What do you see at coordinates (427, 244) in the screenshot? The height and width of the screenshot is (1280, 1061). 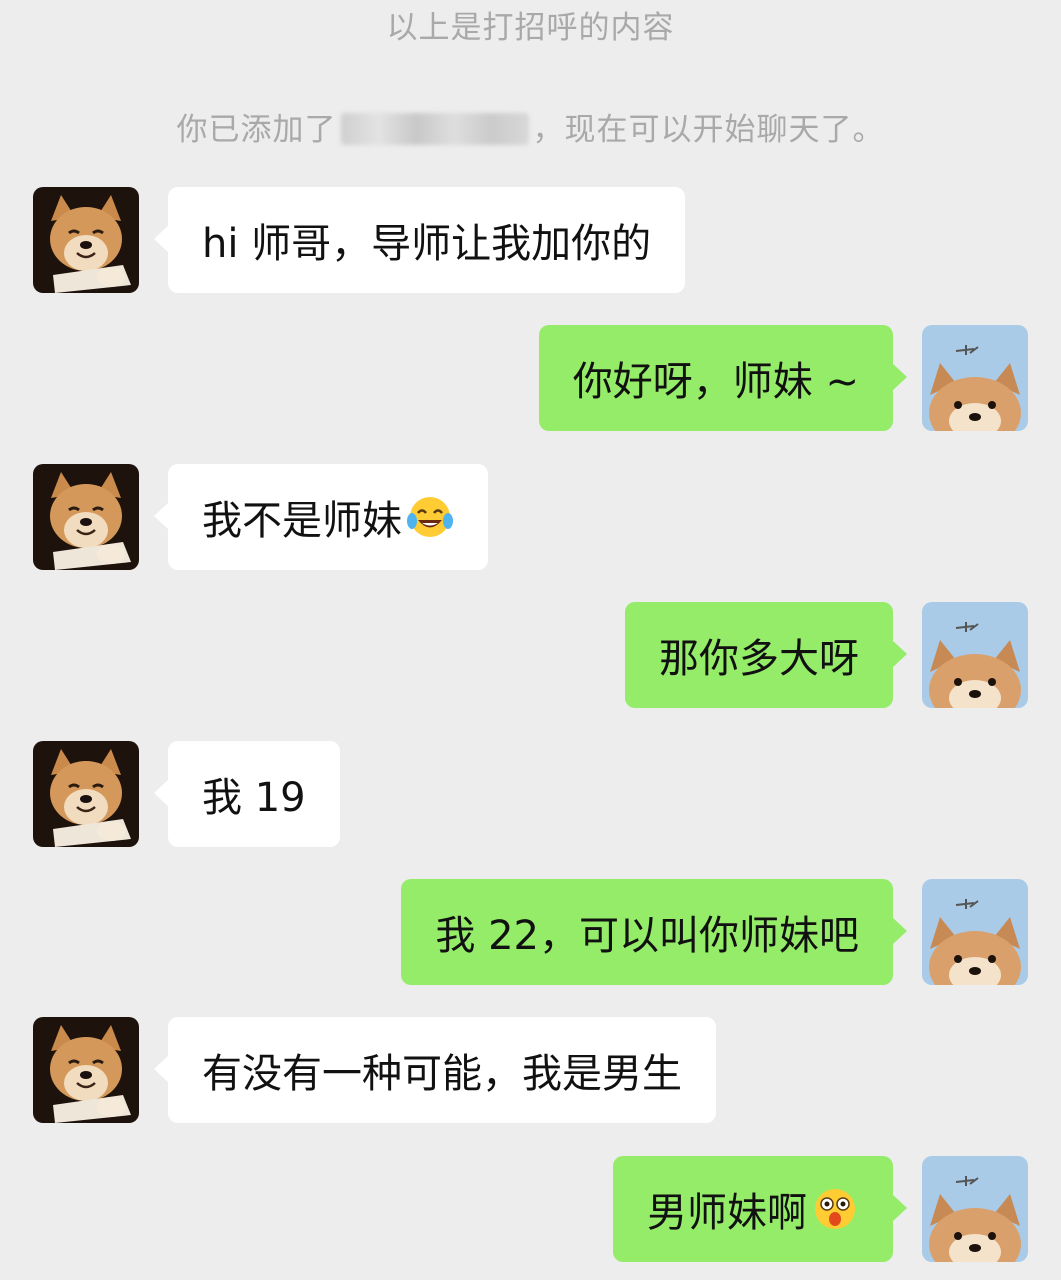 I see `message-text: hi 师哥，导师让我加你的` at bounding box center [427, 244].